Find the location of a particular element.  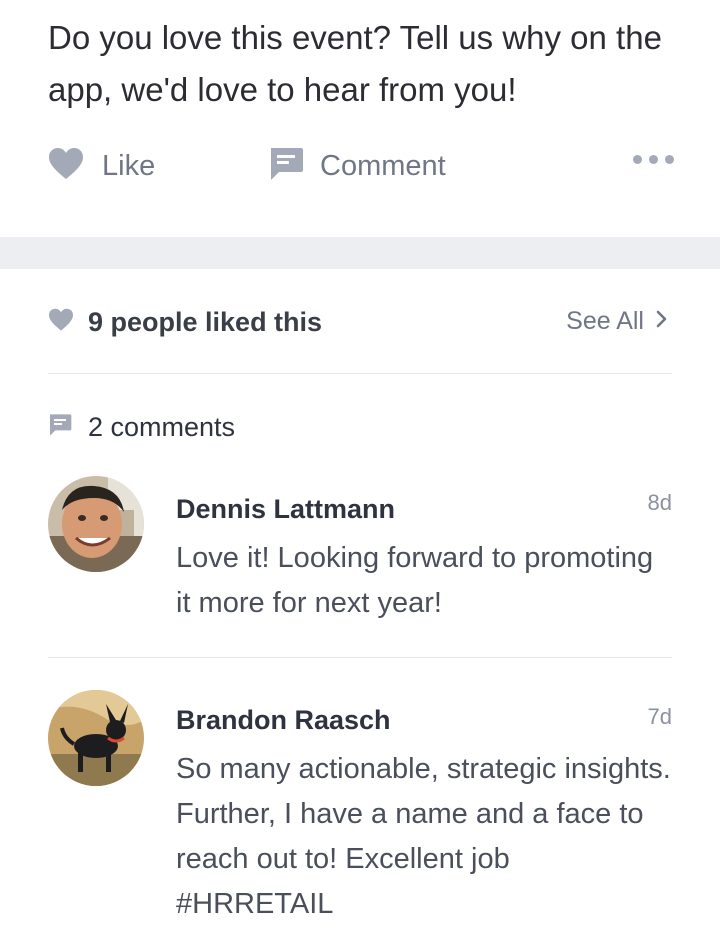

comment-timestamp: 7d is located at coordinates (659, 716).